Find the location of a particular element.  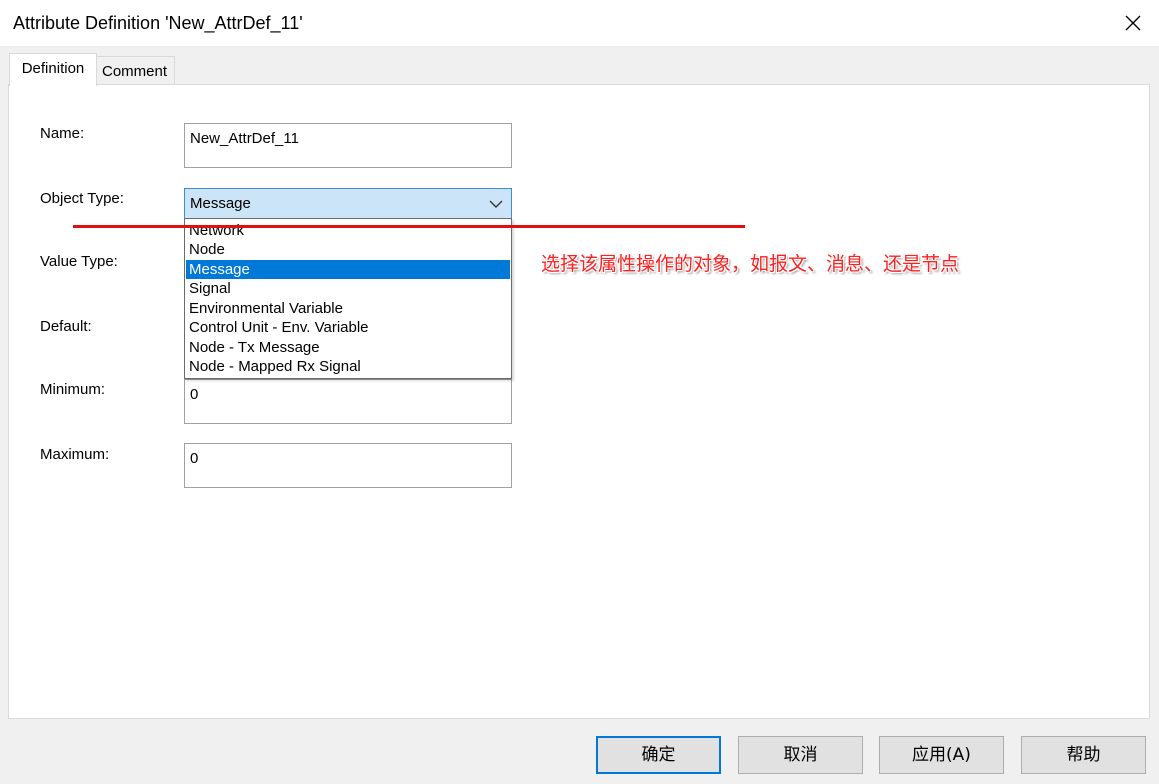

name-label: Name: is located at coordinates (62, 133).